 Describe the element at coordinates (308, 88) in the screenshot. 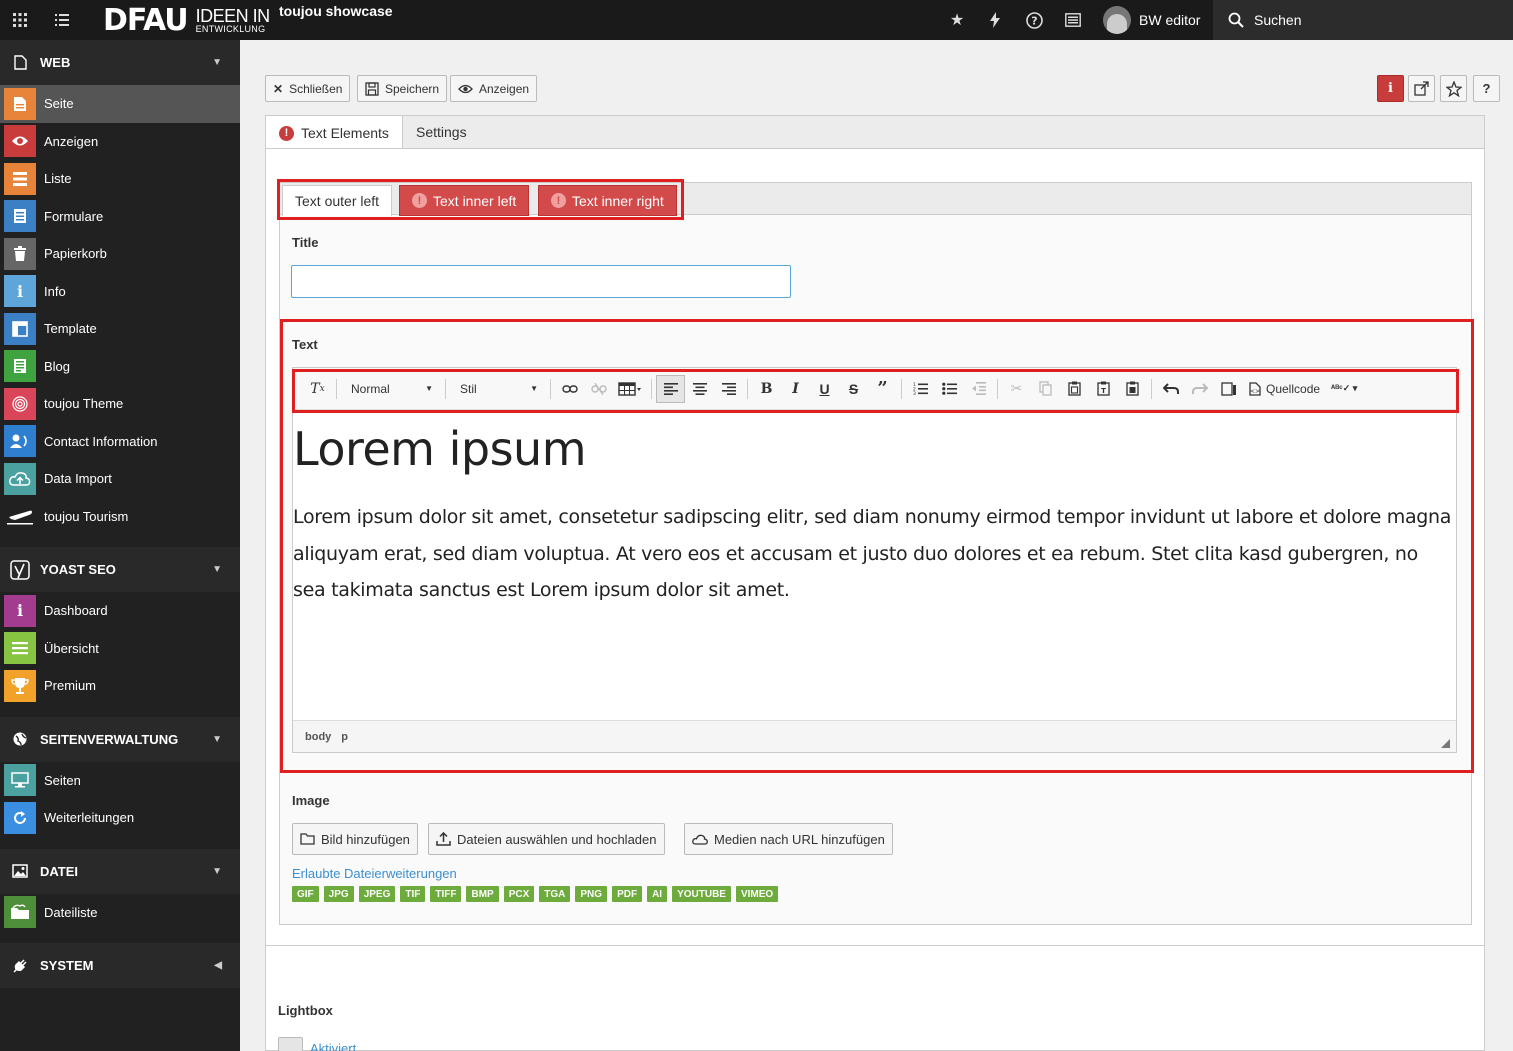

I see `close-button: ✕ Schließen` at that location.